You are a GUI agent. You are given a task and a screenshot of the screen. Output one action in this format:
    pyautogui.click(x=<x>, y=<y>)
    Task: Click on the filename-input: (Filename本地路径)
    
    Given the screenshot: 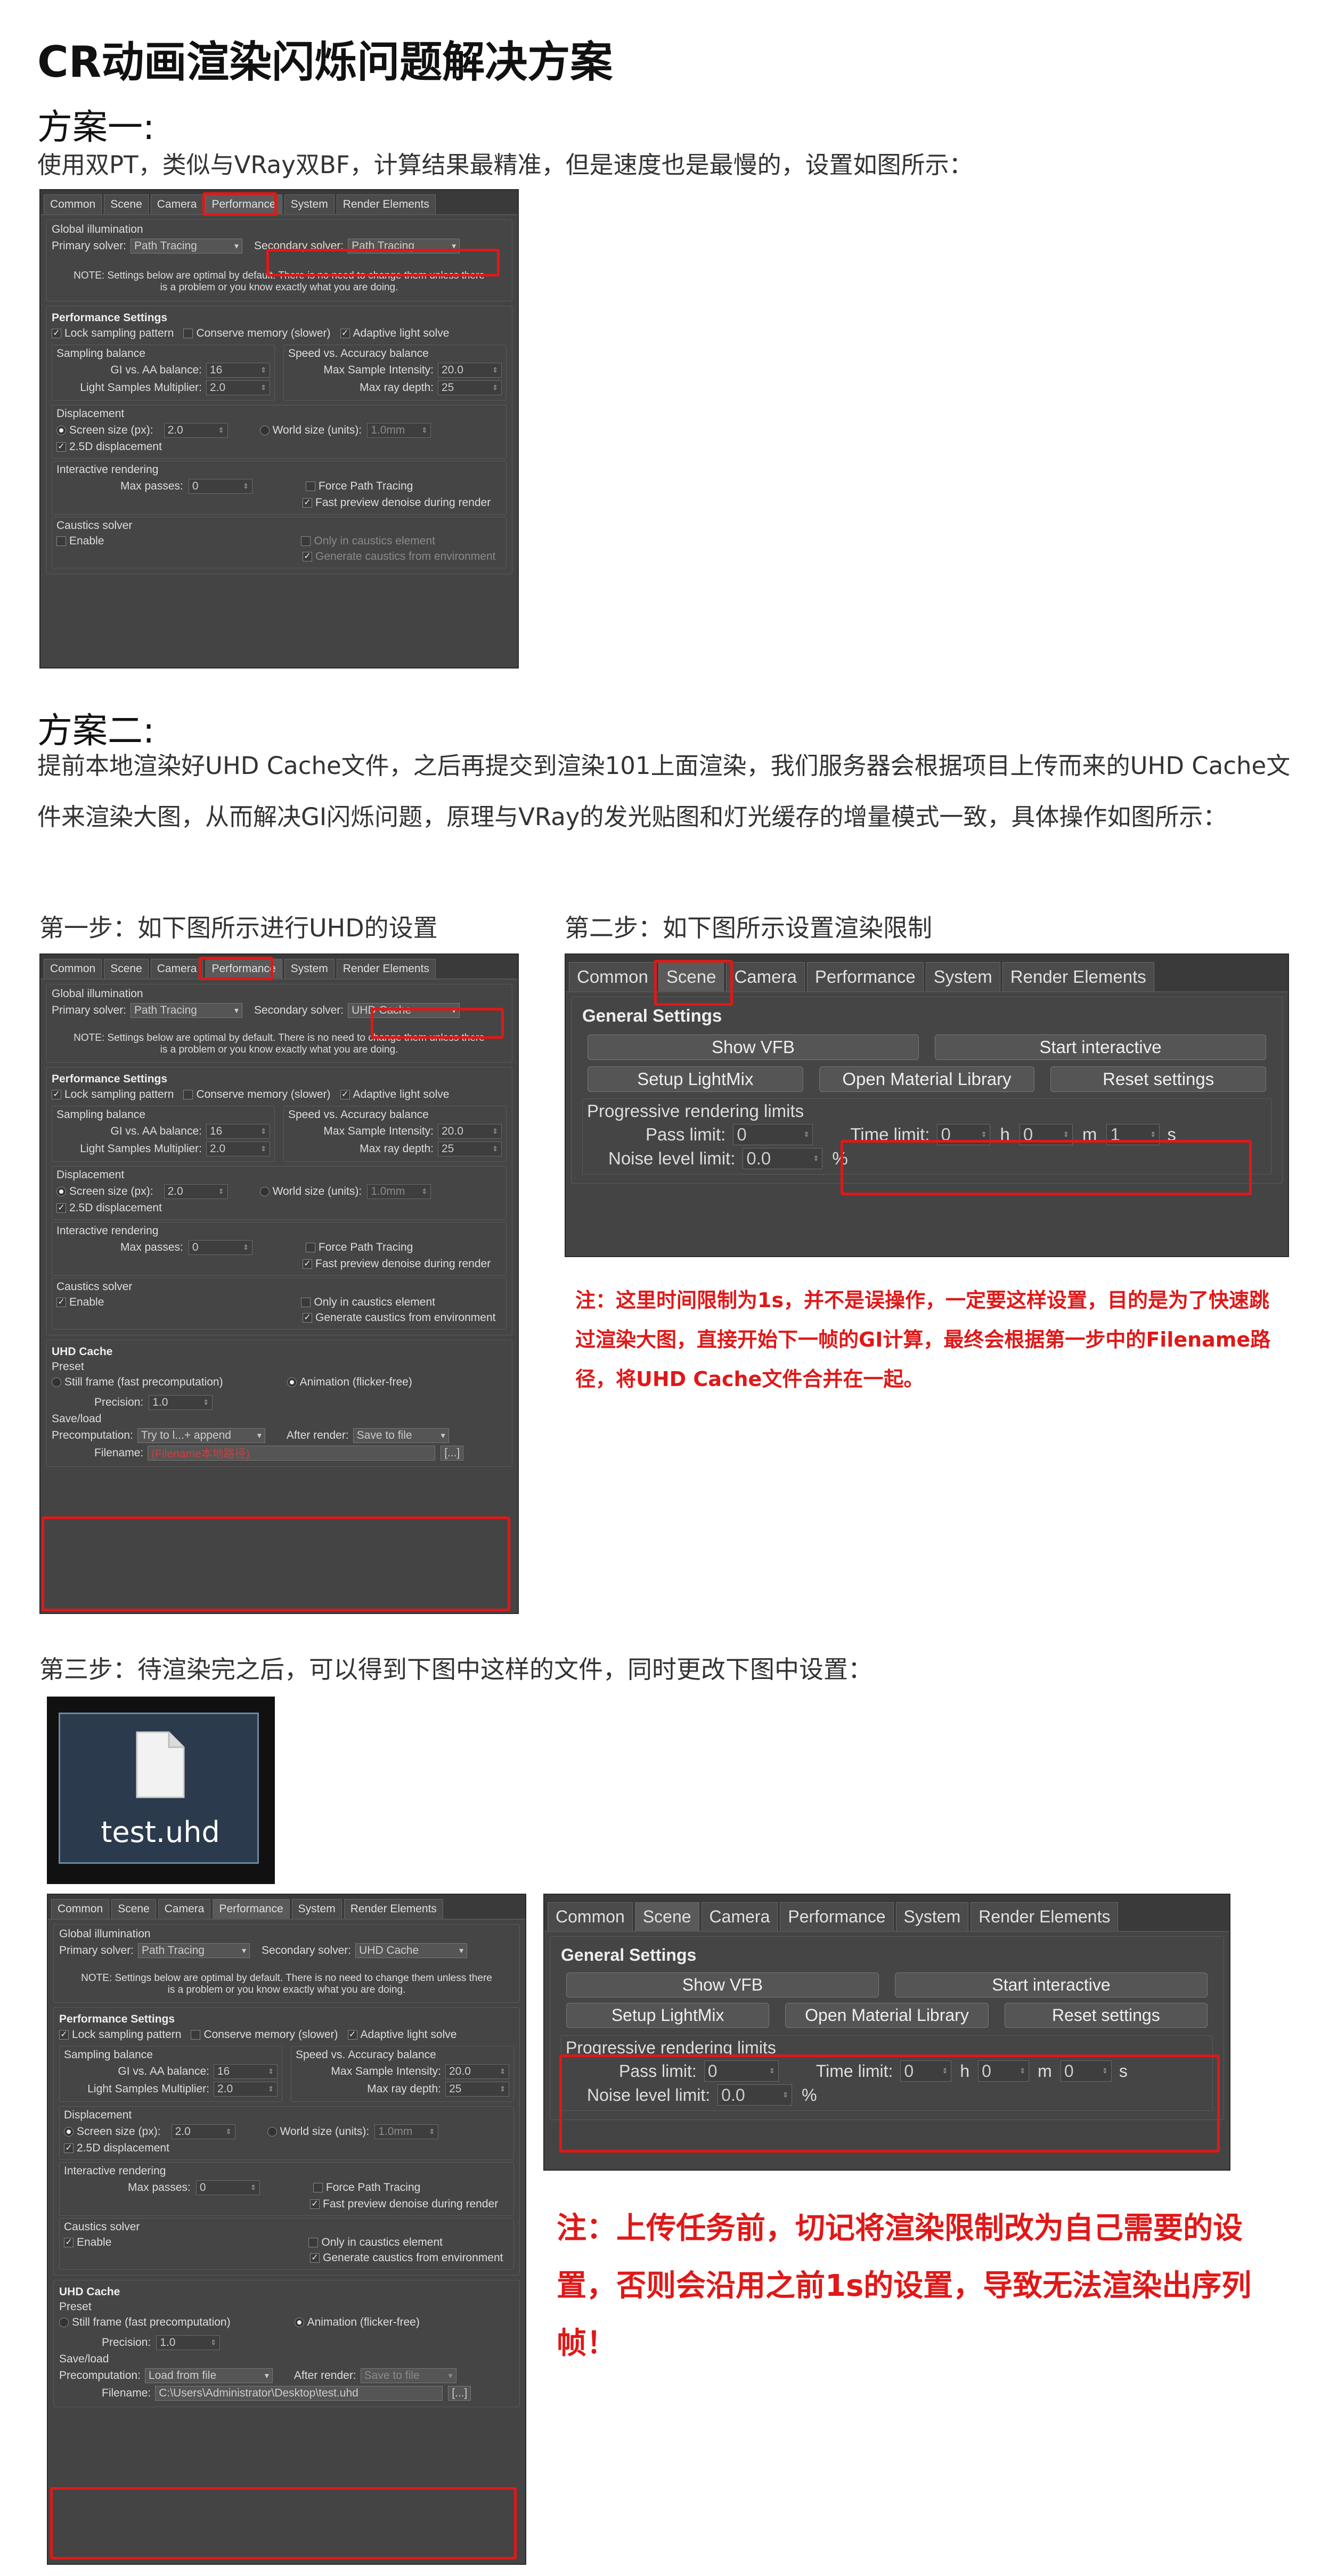 What is the action you would take?
    pyautogui.click(x=292, y=1454)
    